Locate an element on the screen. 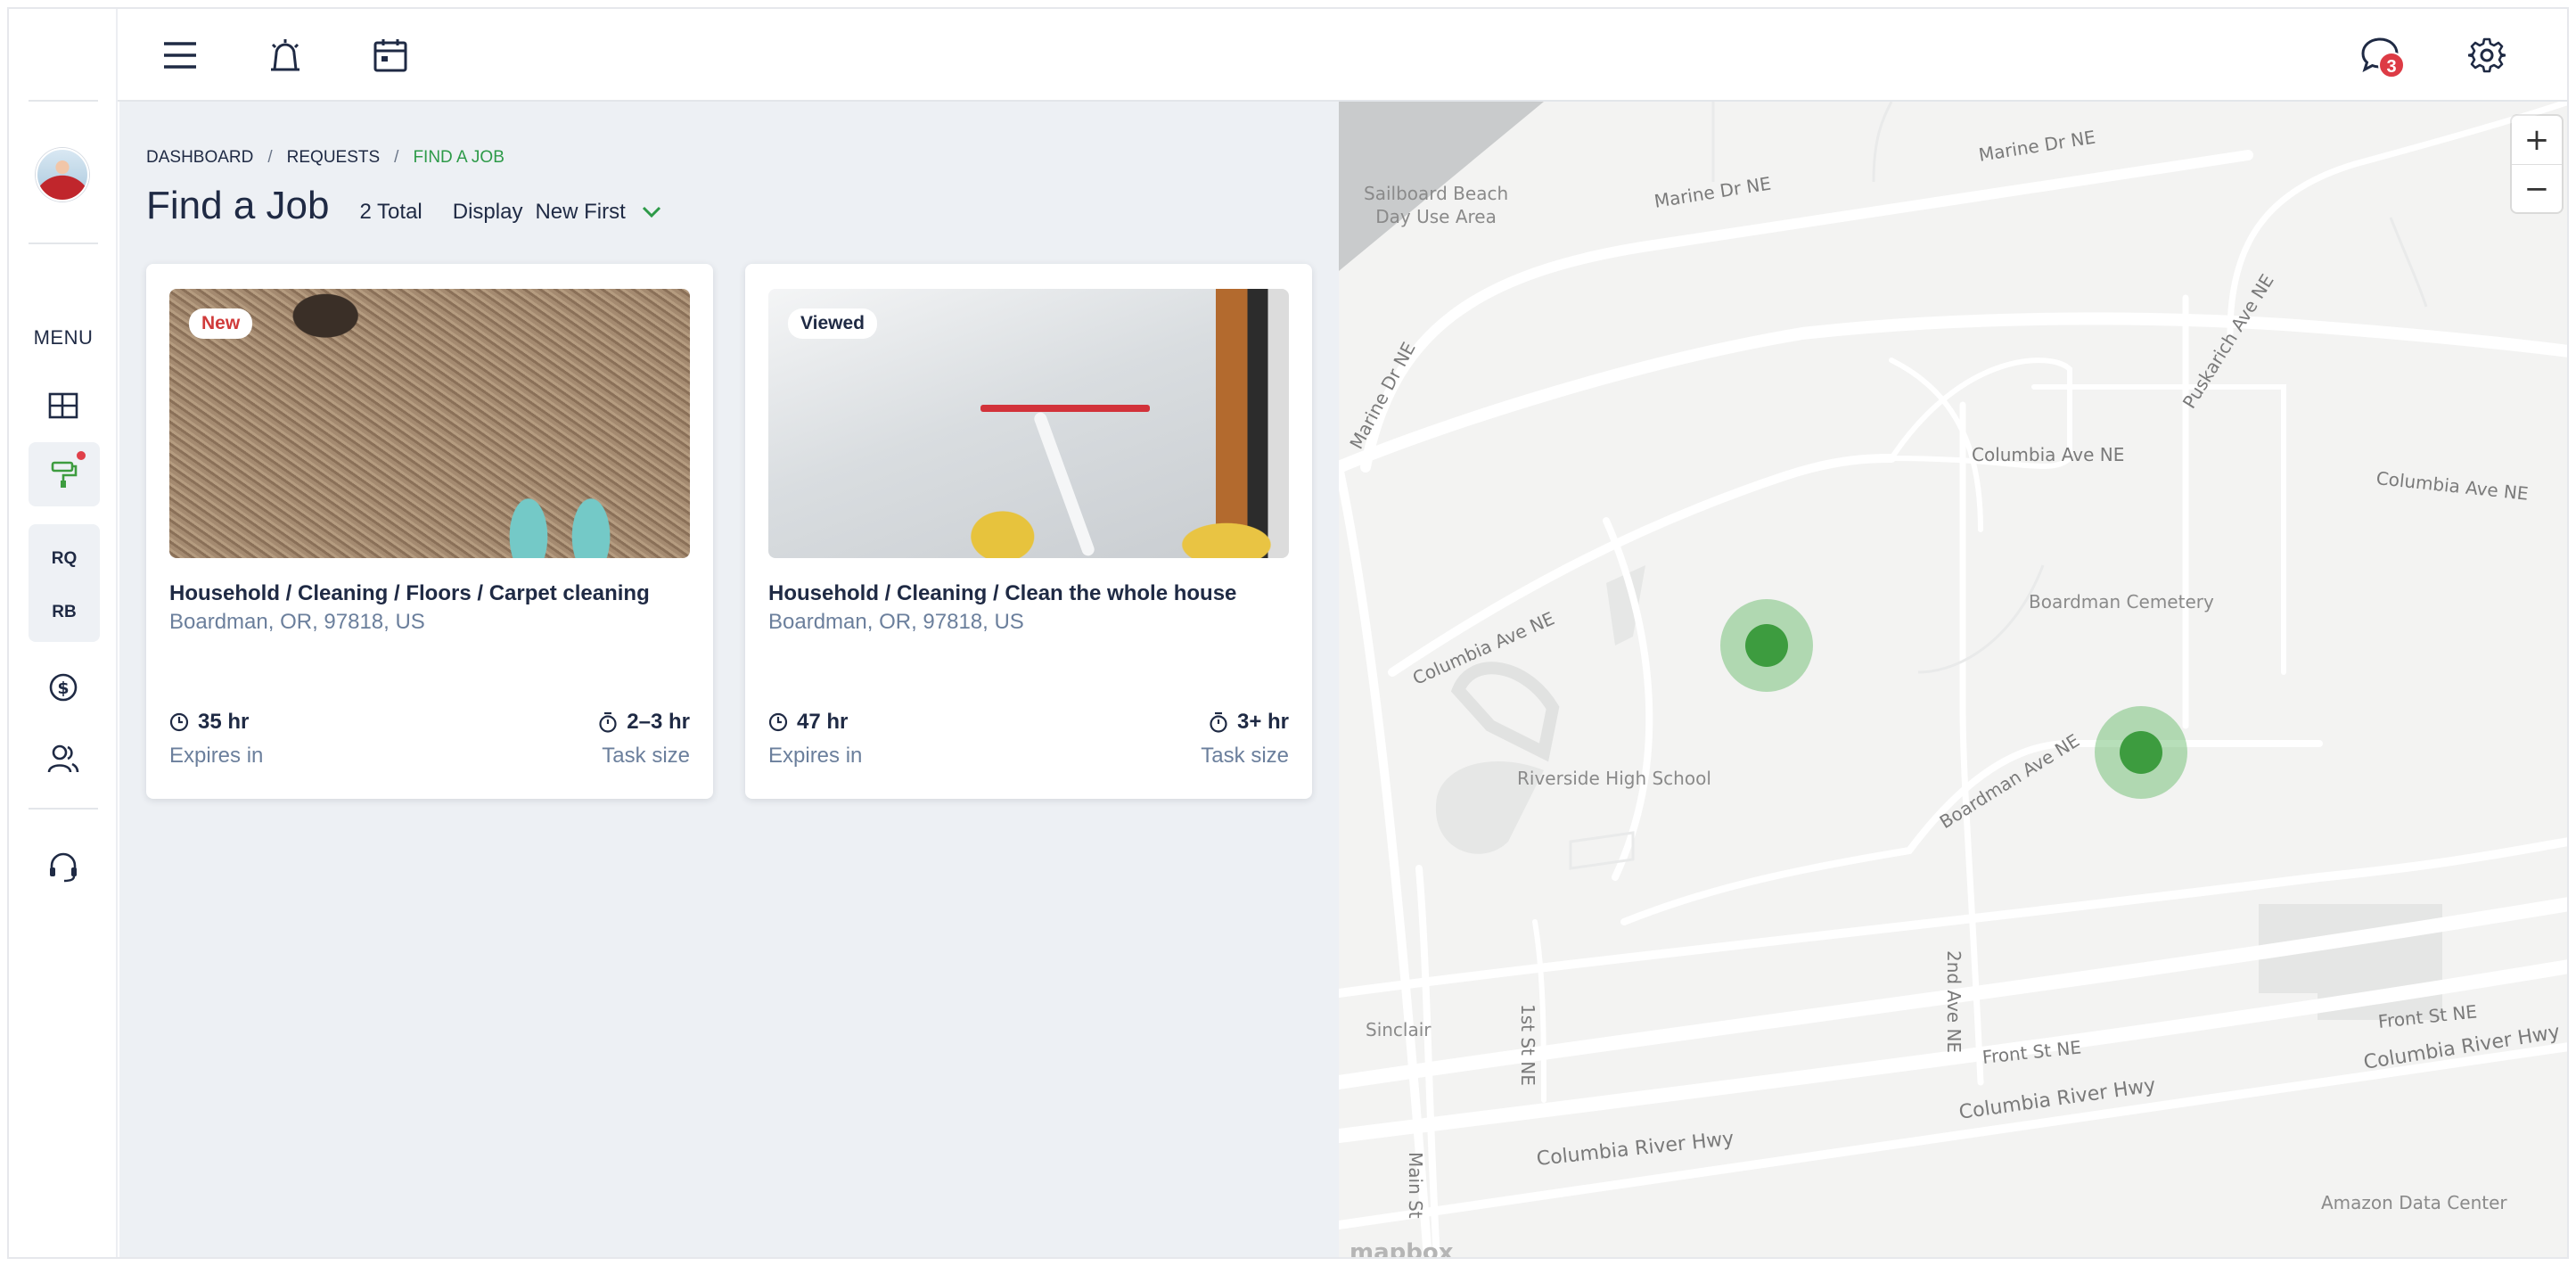 The height and width of the screenshot is (1266, 2576). street-label: Main St is located at coordinates (1416, 1186).